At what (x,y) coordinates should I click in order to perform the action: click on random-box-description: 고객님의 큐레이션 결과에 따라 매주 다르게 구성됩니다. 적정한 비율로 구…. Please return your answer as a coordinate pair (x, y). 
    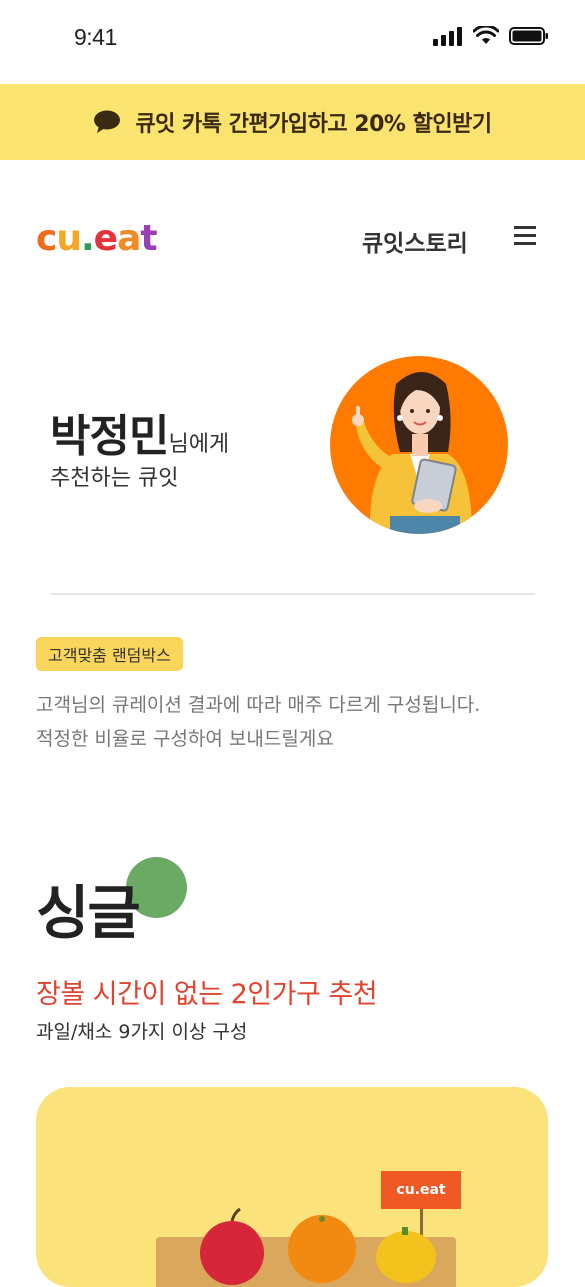
    Looking at the image, I should click on (258, 722).